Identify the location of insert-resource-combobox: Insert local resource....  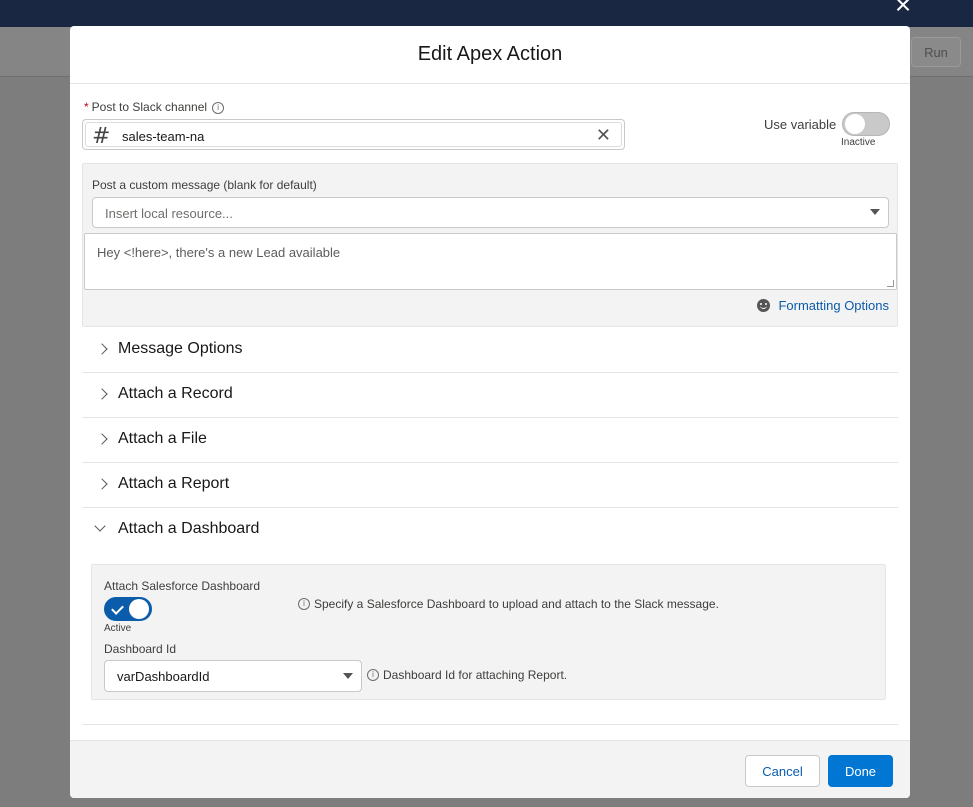
(490, 212).